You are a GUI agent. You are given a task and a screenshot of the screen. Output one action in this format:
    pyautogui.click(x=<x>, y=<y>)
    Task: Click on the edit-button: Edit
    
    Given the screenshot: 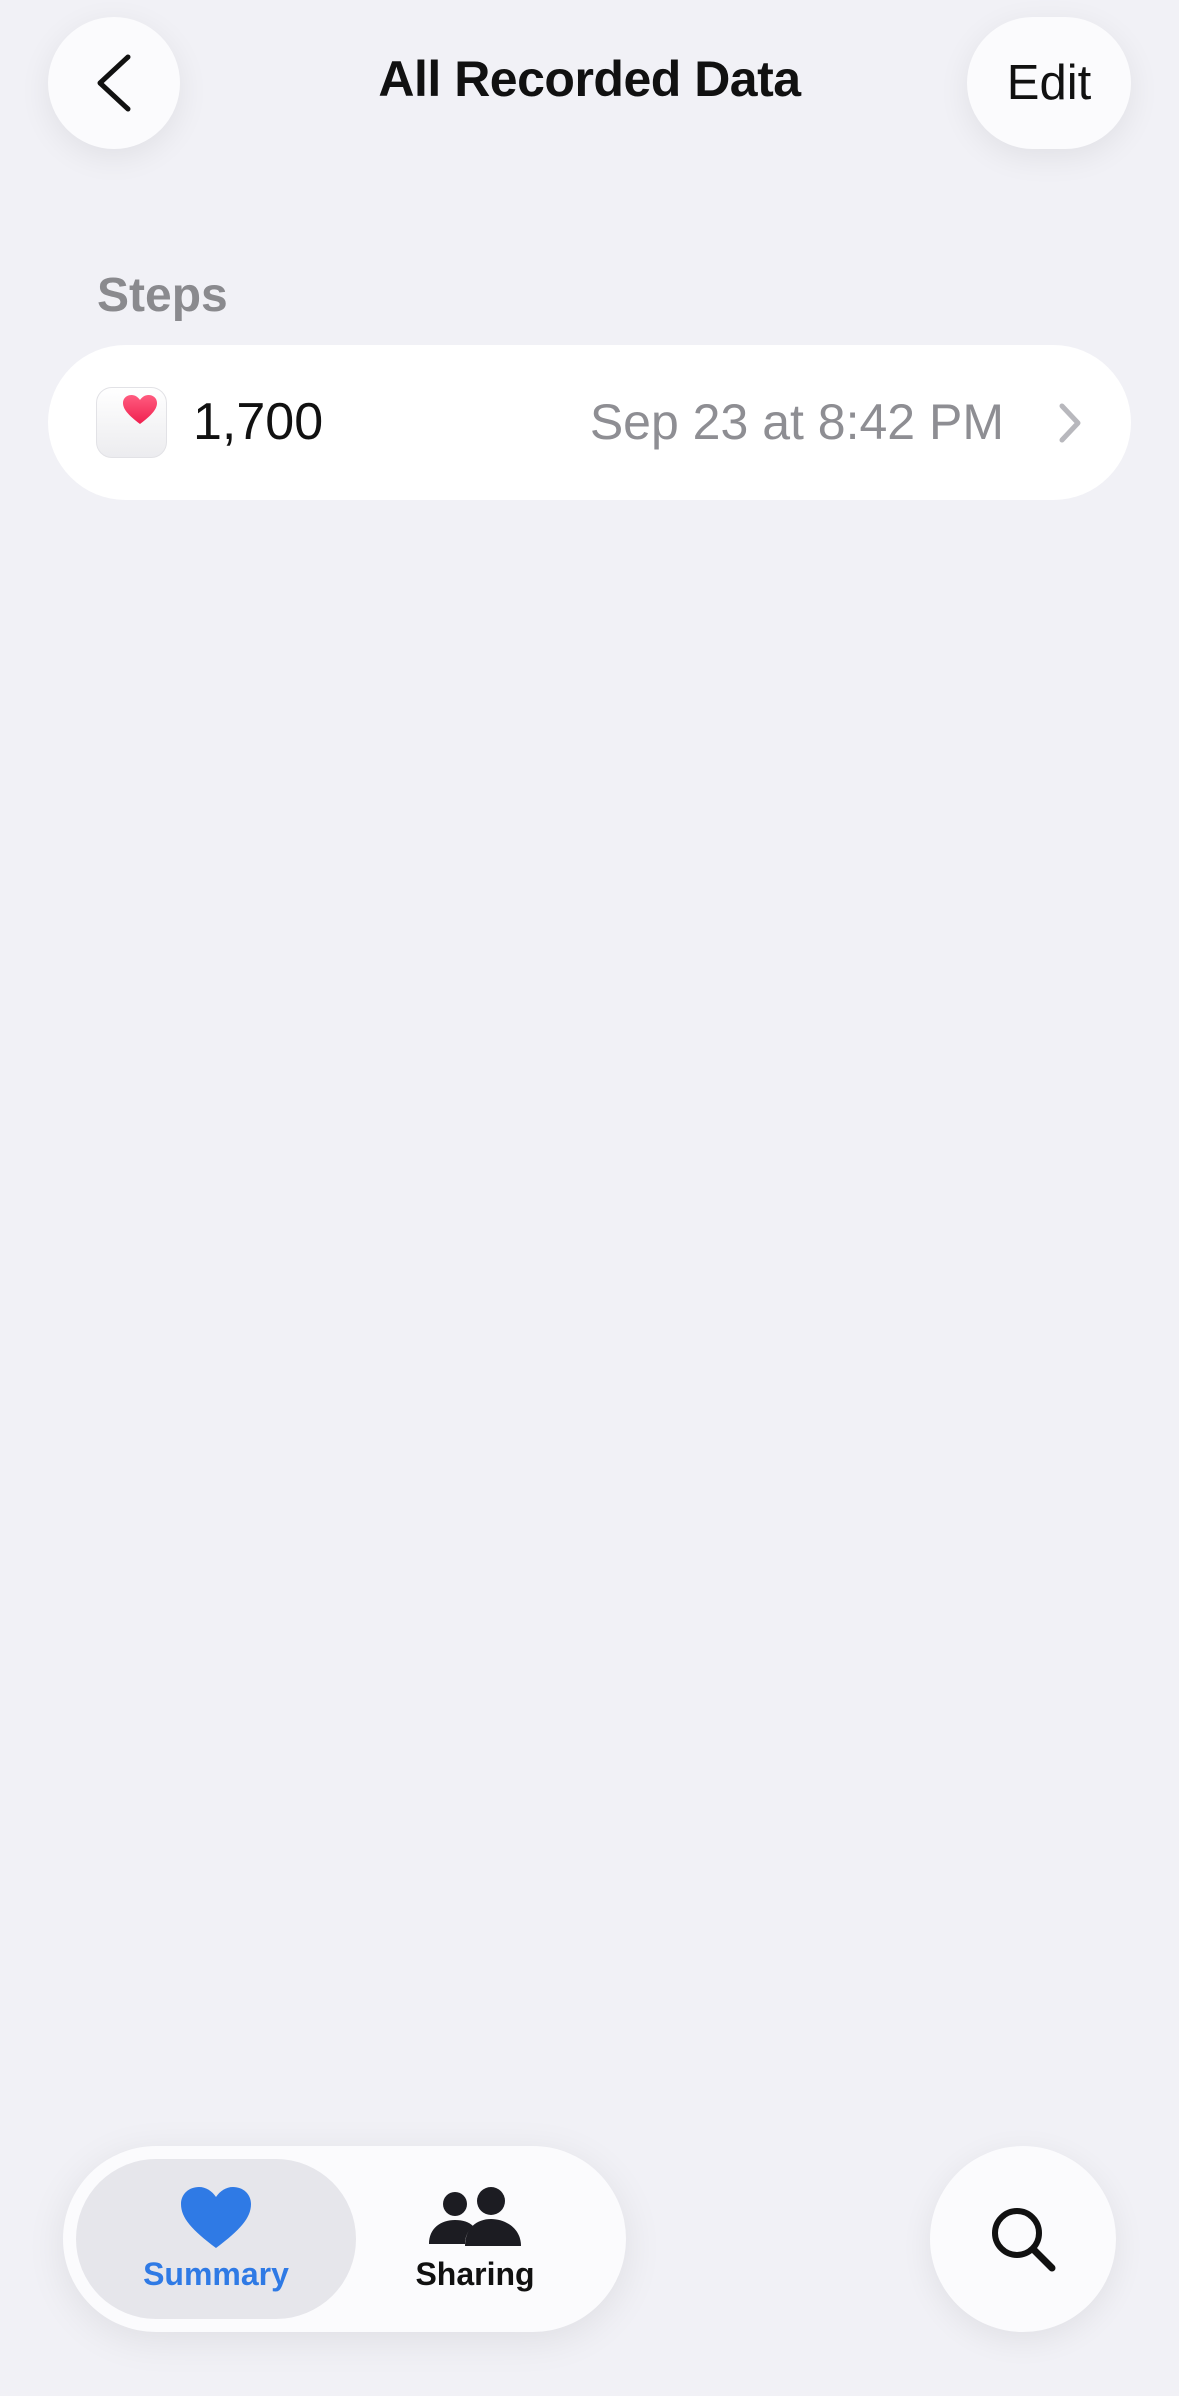 What is the action you would take?
    pyautogui.click(x=1049, y=83)
    